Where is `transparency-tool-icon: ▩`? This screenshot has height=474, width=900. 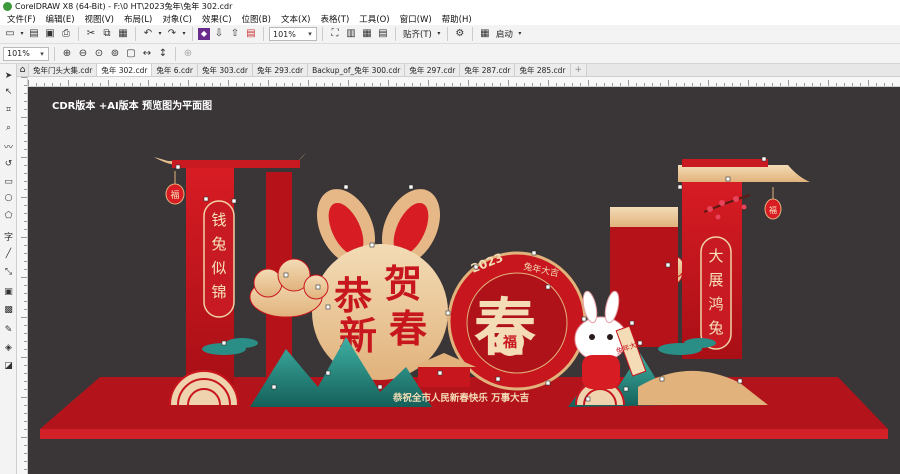
transparency-tool-icon: ▩ is located at coordinates (8, 310).